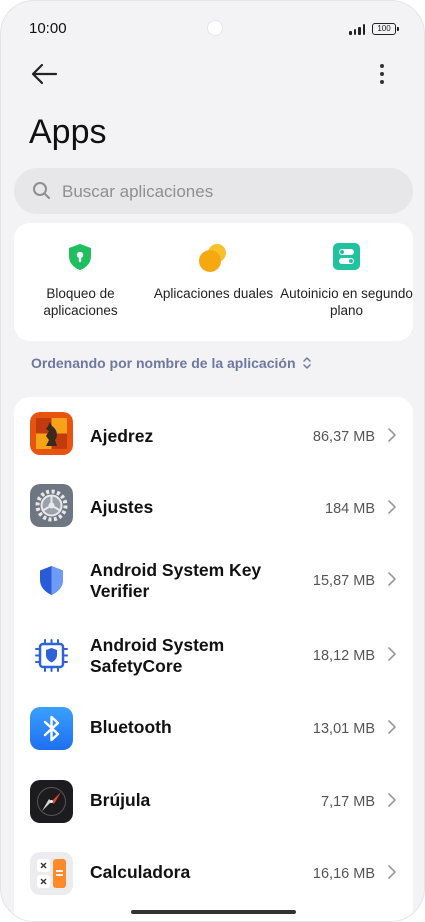 This screenshot has width=425, height=922. Describe the element at coordinates (343, 874) in the screenshot. I see `app-size: 16,16 MB` at that location.